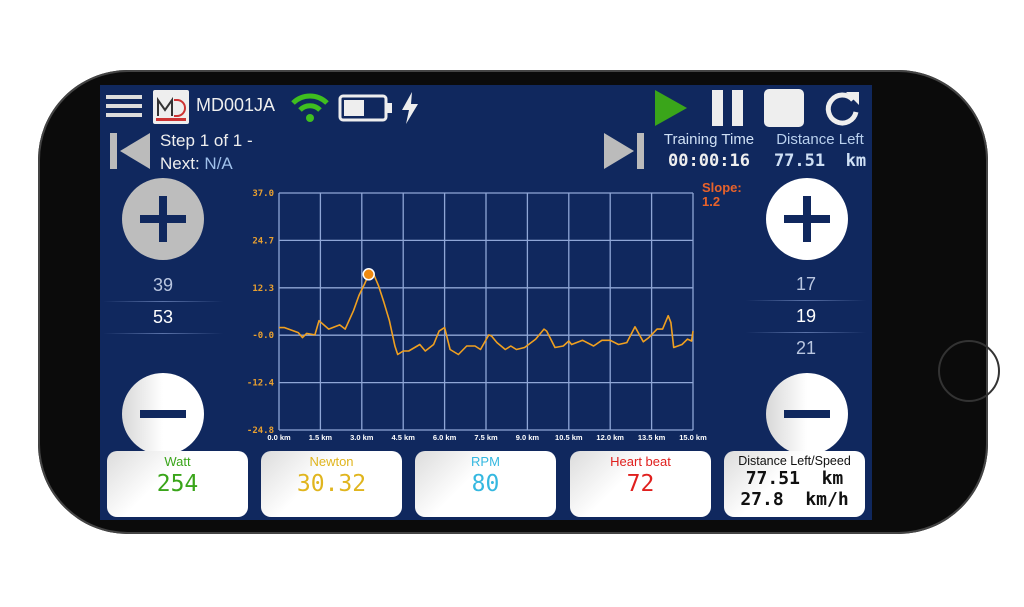 The width and height of the screenshot is (1024, 607). I want to click on right-increase-button, so click(807, 219).